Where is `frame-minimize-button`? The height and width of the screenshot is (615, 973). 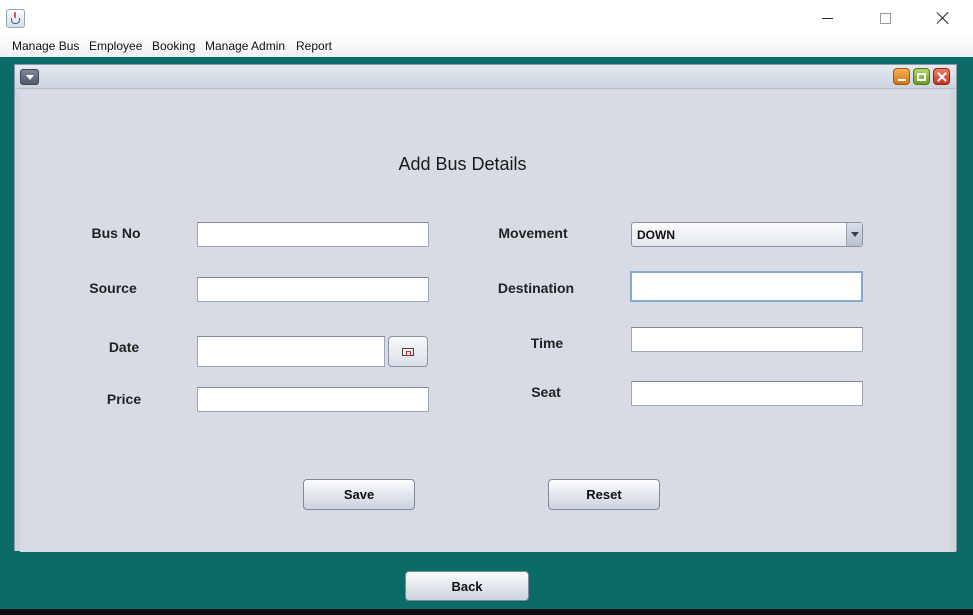 frame-minimize-button is located at coordinates (901, 76).